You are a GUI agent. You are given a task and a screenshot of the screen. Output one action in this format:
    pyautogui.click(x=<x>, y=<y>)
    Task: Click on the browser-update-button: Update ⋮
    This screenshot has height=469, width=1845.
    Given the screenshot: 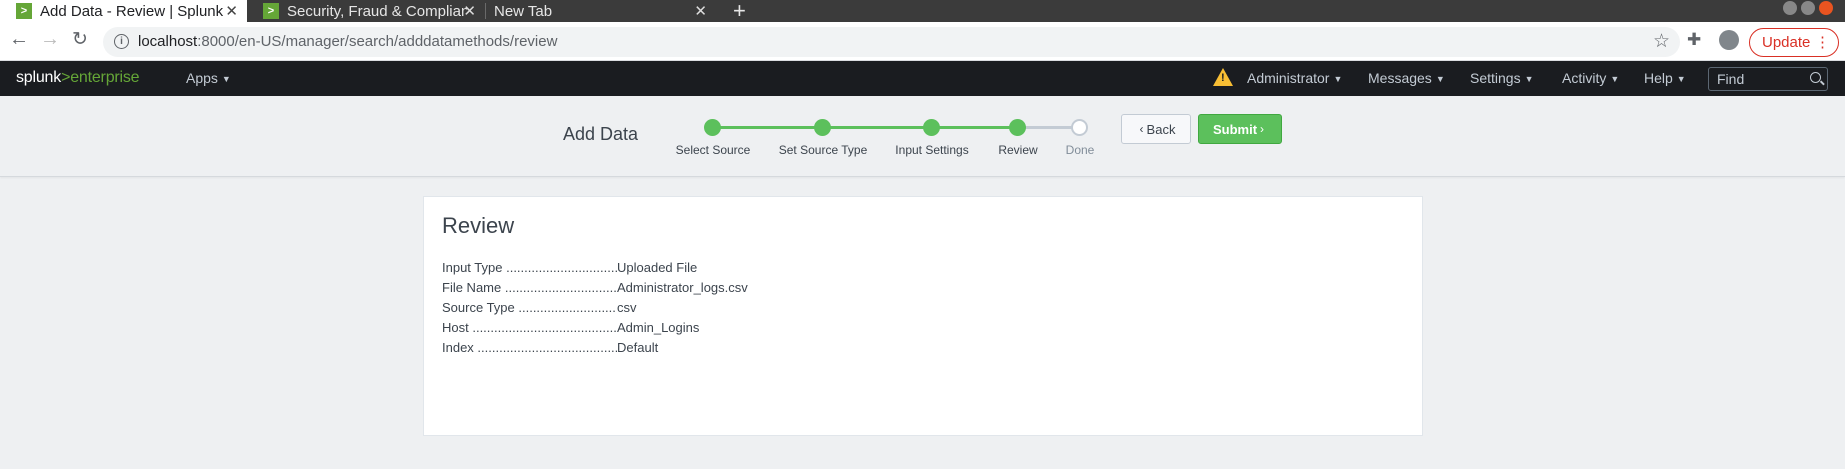 What is the action you would take?
    pyautogui.click(x=1794, y=42)
    